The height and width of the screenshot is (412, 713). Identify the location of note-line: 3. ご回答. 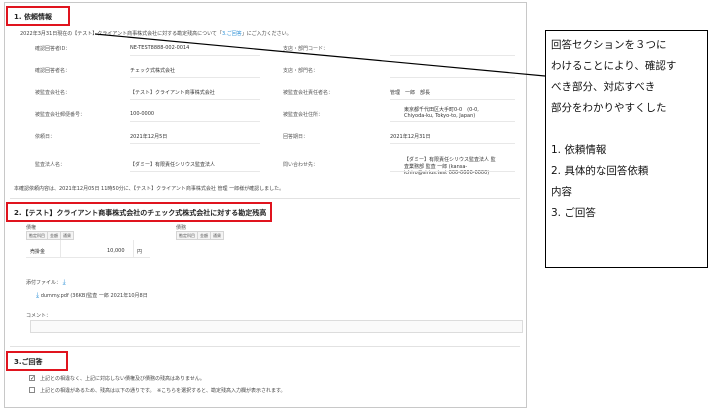
(573, 213).